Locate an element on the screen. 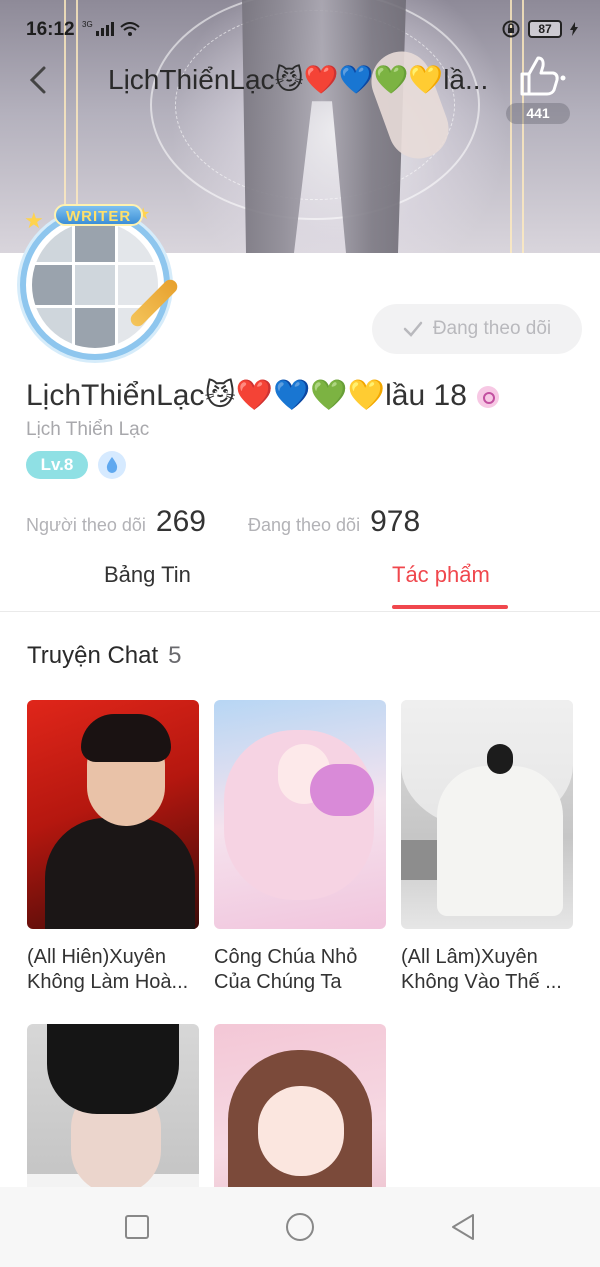  star-icon: ★ is located at coordinates (34, 220).